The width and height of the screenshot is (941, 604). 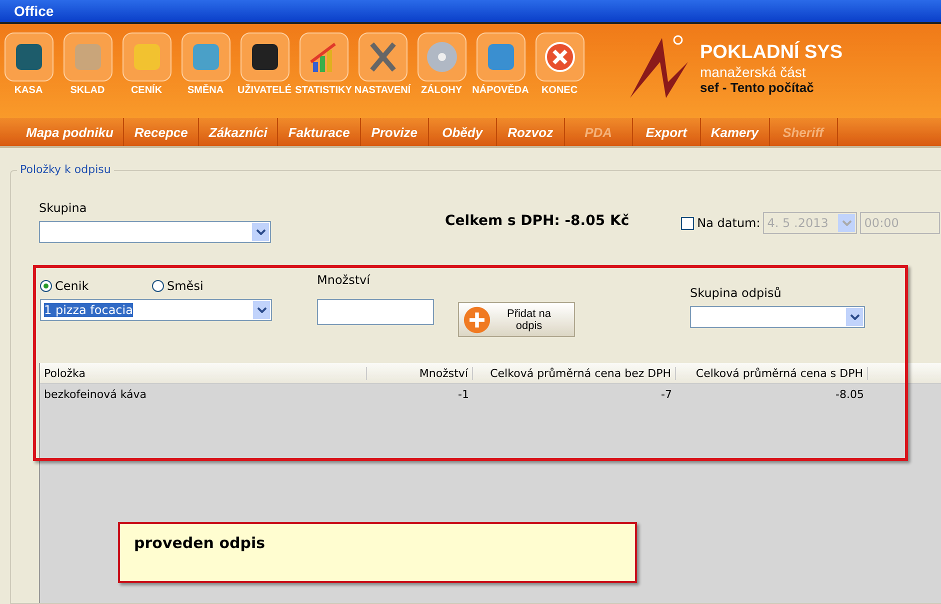 I want to click on total-text: Celkem s DPH: -8.05 Kč, so click(x=537, y=221).